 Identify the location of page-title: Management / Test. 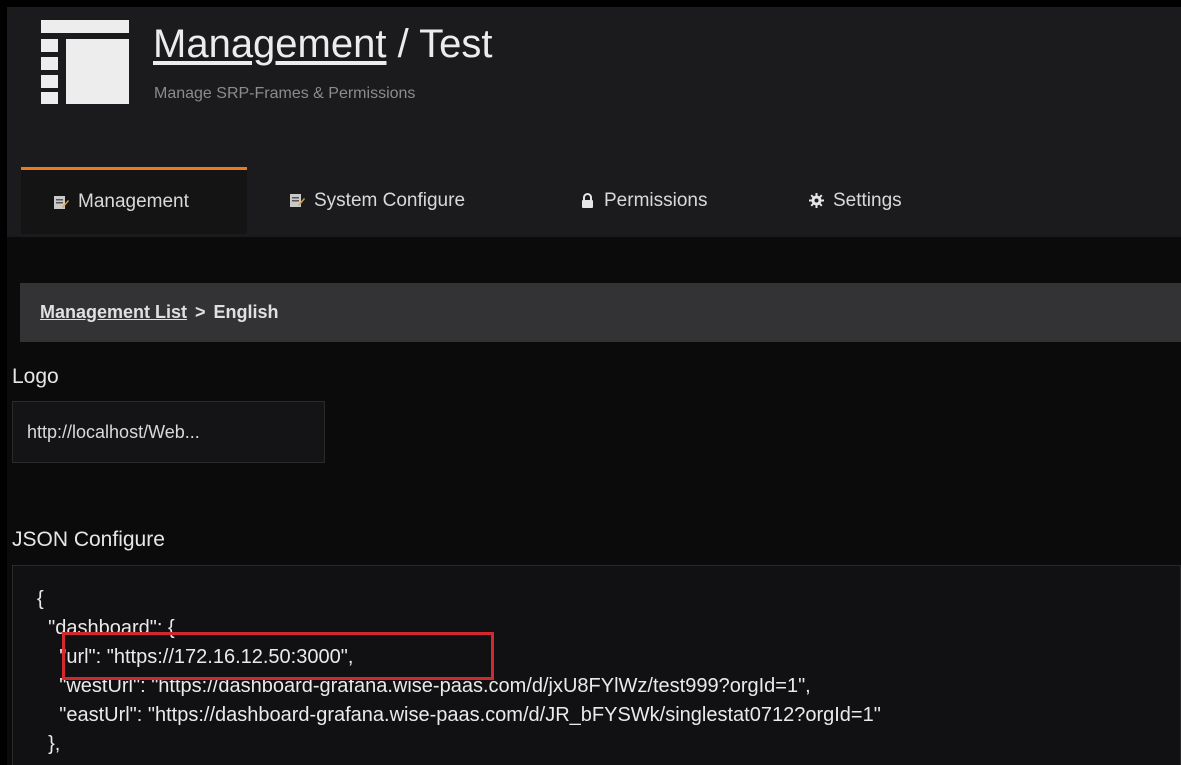
(322, 44).